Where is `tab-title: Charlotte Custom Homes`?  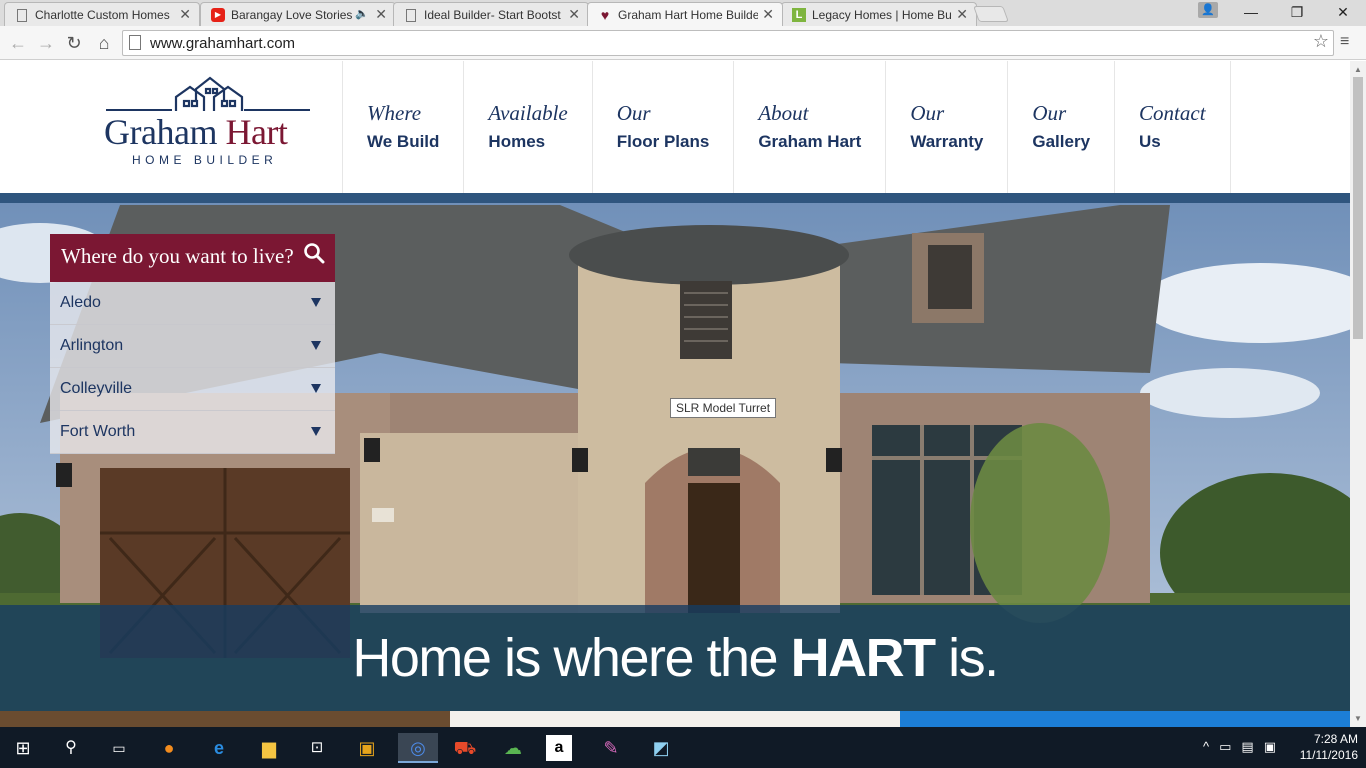 tab-title: Charlotte Custom Homes is located at coordinates (102, 15).